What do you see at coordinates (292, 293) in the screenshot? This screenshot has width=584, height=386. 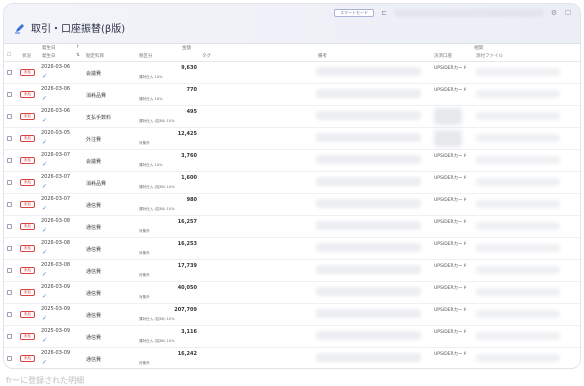 I see `table-row: 未処 2026-03-09 ✓ 通信費 40,050 対象外 UPSIDERカード` at bounding box center [292, 293].